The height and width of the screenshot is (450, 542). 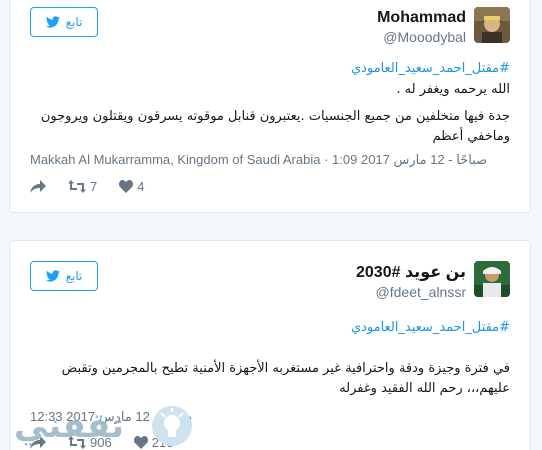 I want to click on like-count: 4, so click(x=141, y=186).